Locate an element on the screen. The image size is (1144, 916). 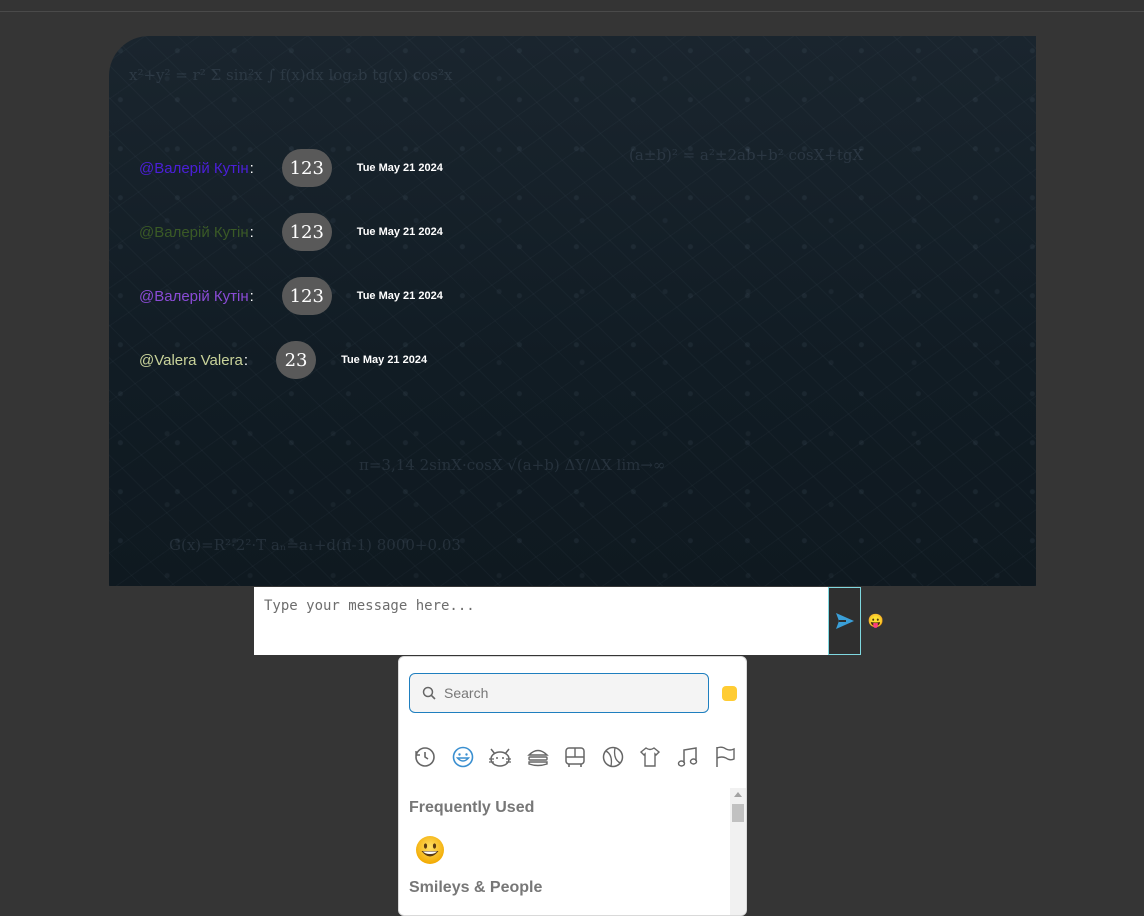
emoji-category-bar is located at coordinates (575, 758).